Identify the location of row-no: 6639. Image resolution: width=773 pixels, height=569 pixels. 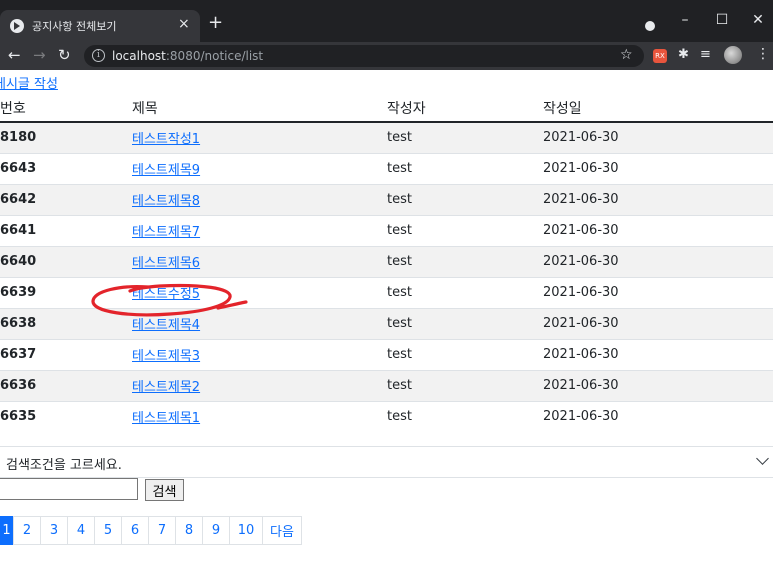
(66, 292).